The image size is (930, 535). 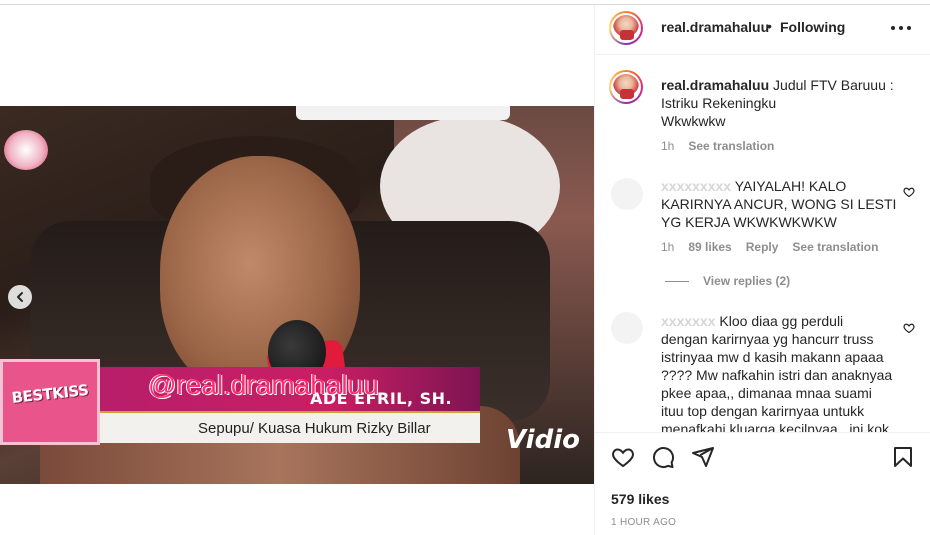 I want to click on comment-icon, so click(x=663, y=457).